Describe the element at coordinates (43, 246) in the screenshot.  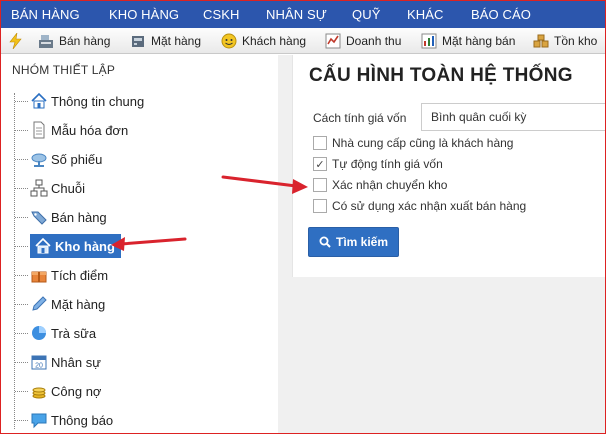
I see `warehouse-icon` at that location.